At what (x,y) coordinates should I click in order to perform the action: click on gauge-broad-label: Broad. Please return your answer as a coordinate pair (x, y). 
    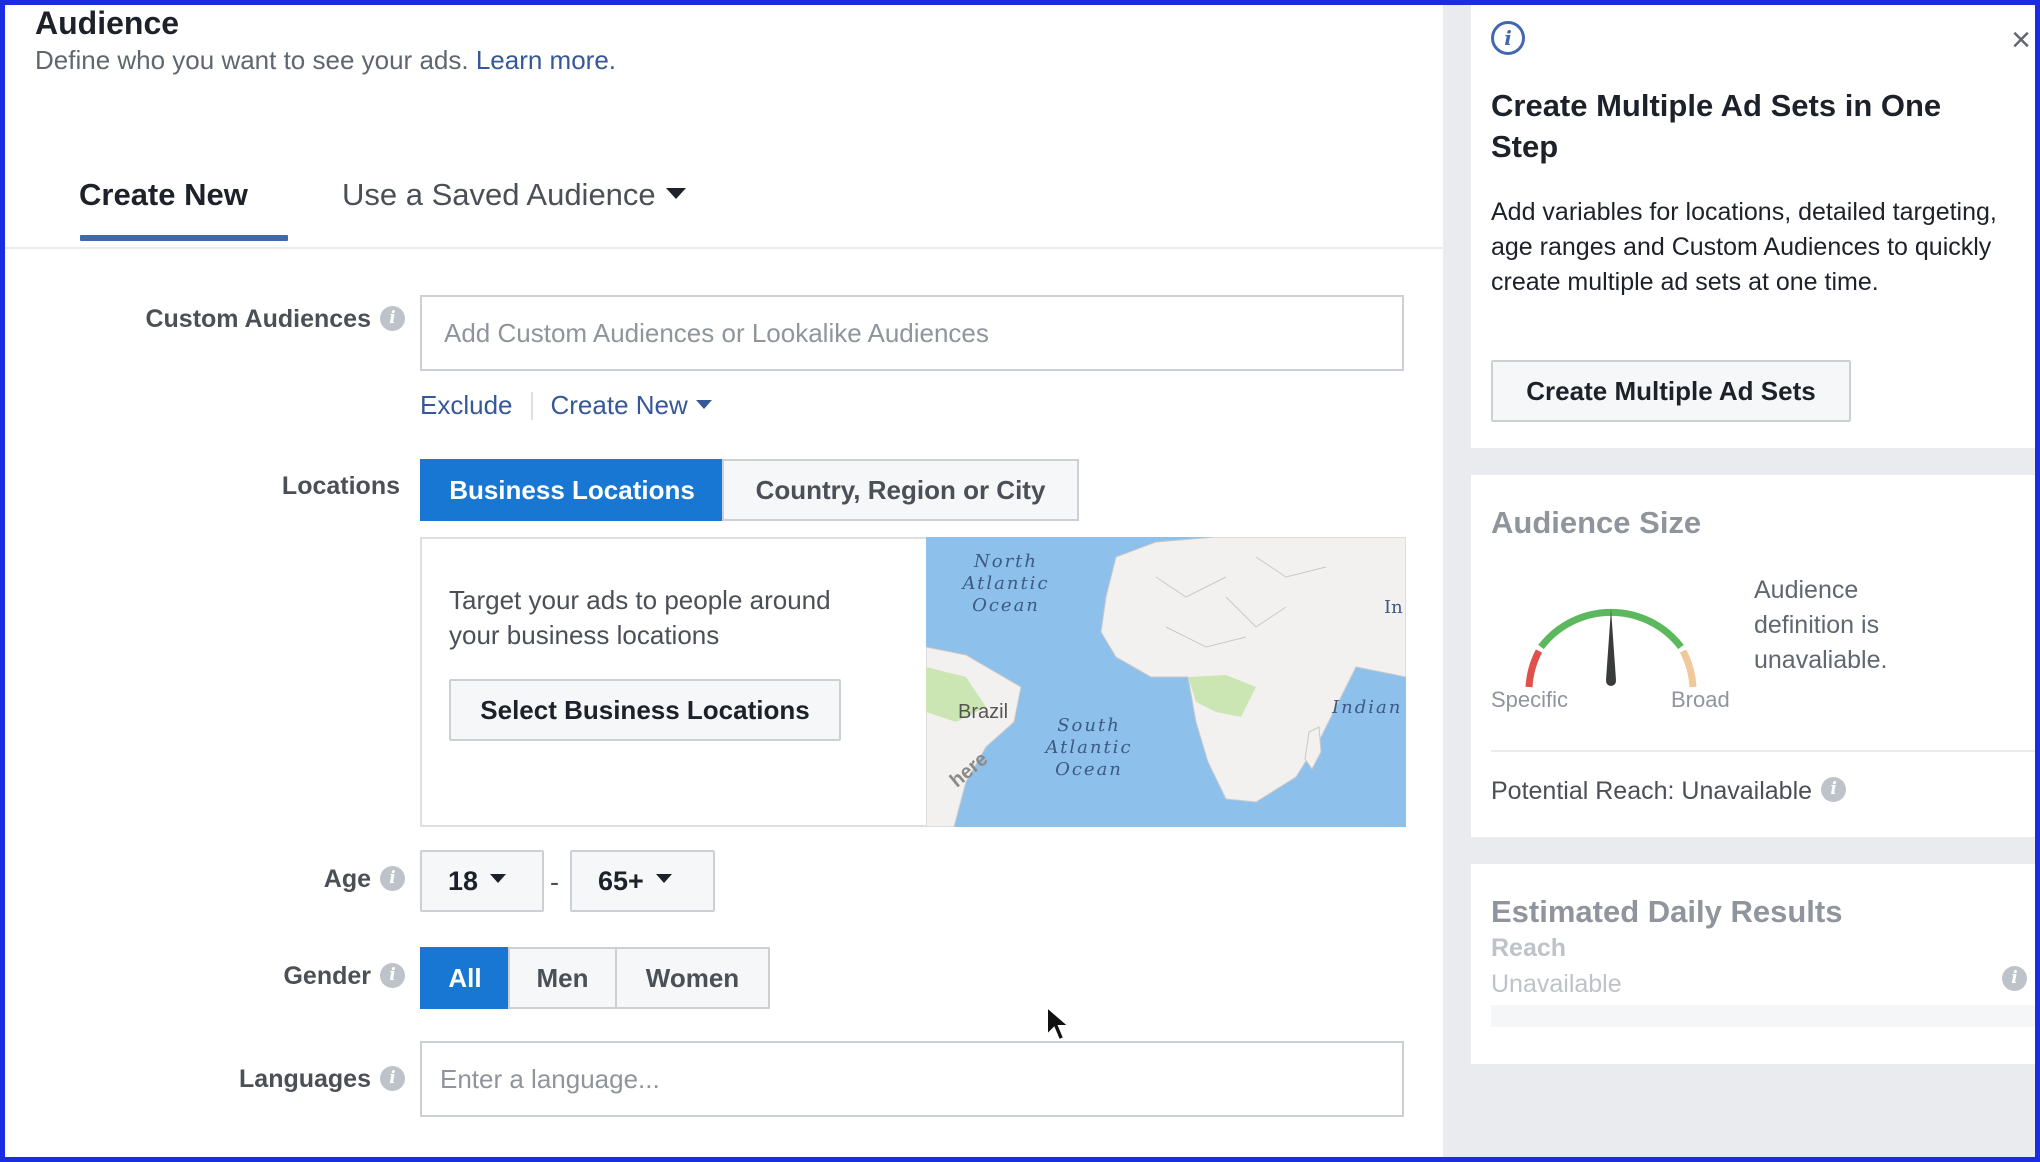
    Looking at the image, I should click on (1700, 699).